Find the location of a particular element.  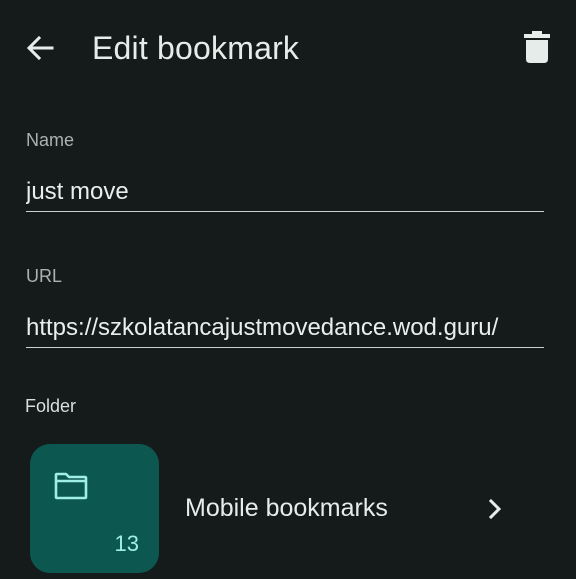

chevron-right-icon is located at coordinates (495, 509).